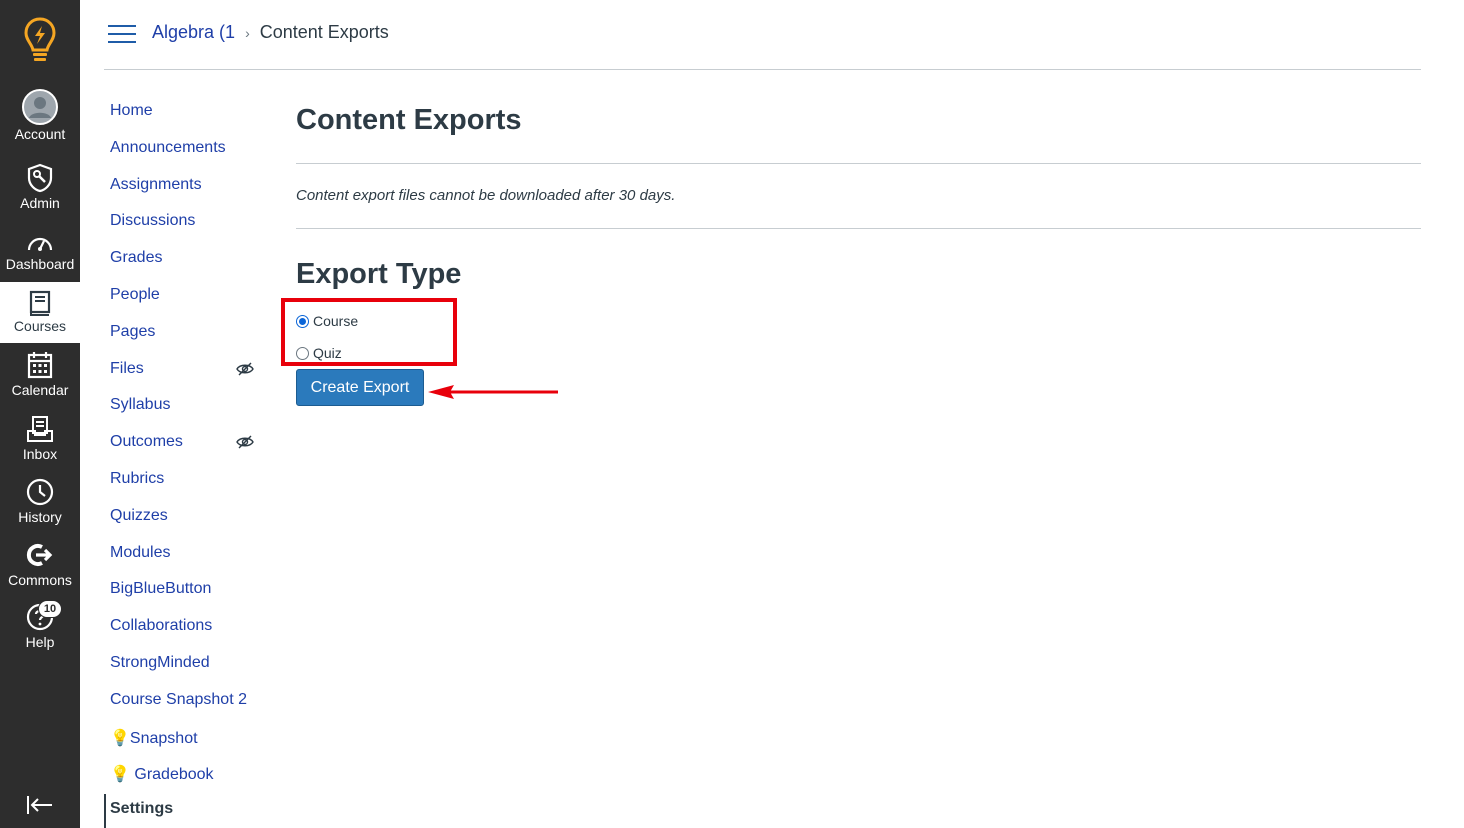 The height and width of the screenshot is (828, 1464). I want to click on export-type-quiz-option: Quiz, so click(319, 353).